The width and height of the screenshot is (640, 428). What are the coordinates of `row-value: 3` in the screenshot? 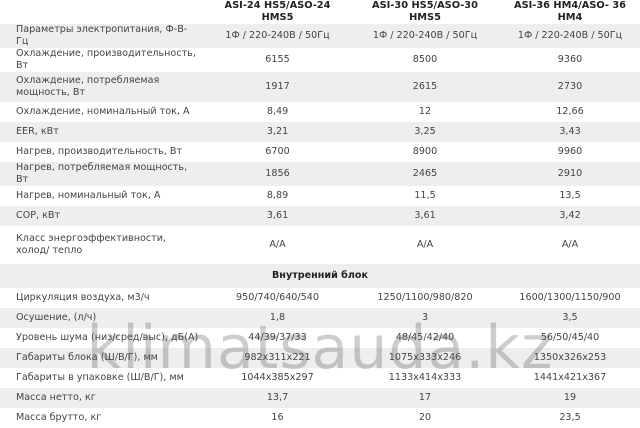 It's located at (425, 318).